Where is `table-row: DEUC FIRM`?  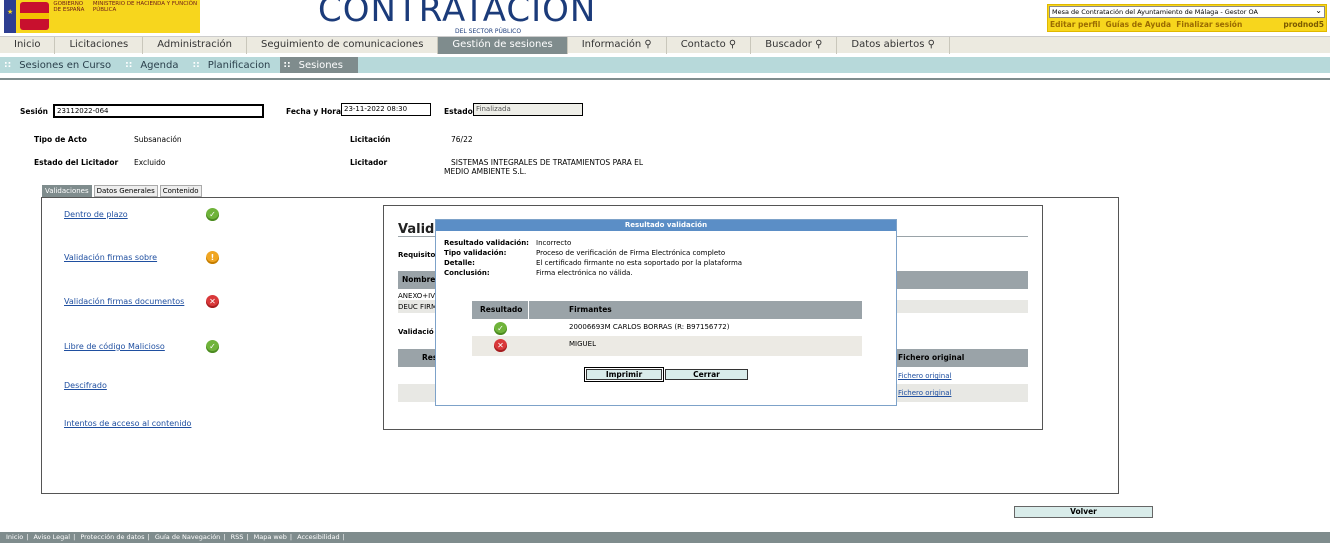
table-row: DEUC FIRM is located at coordinates (418, 307).